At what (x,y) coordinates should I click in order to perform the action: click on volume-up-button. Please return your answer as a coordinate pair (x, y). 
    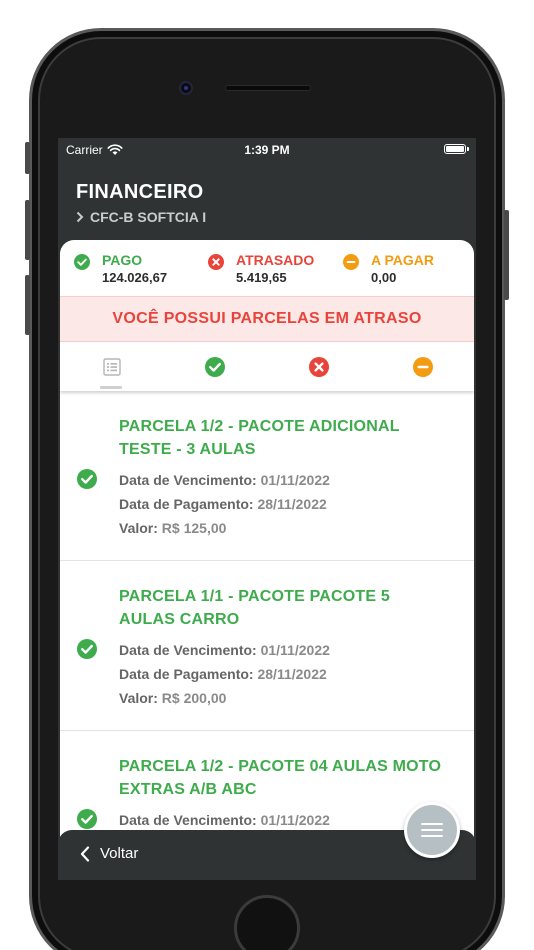
    Looking at the image, I should click on (27, 230).